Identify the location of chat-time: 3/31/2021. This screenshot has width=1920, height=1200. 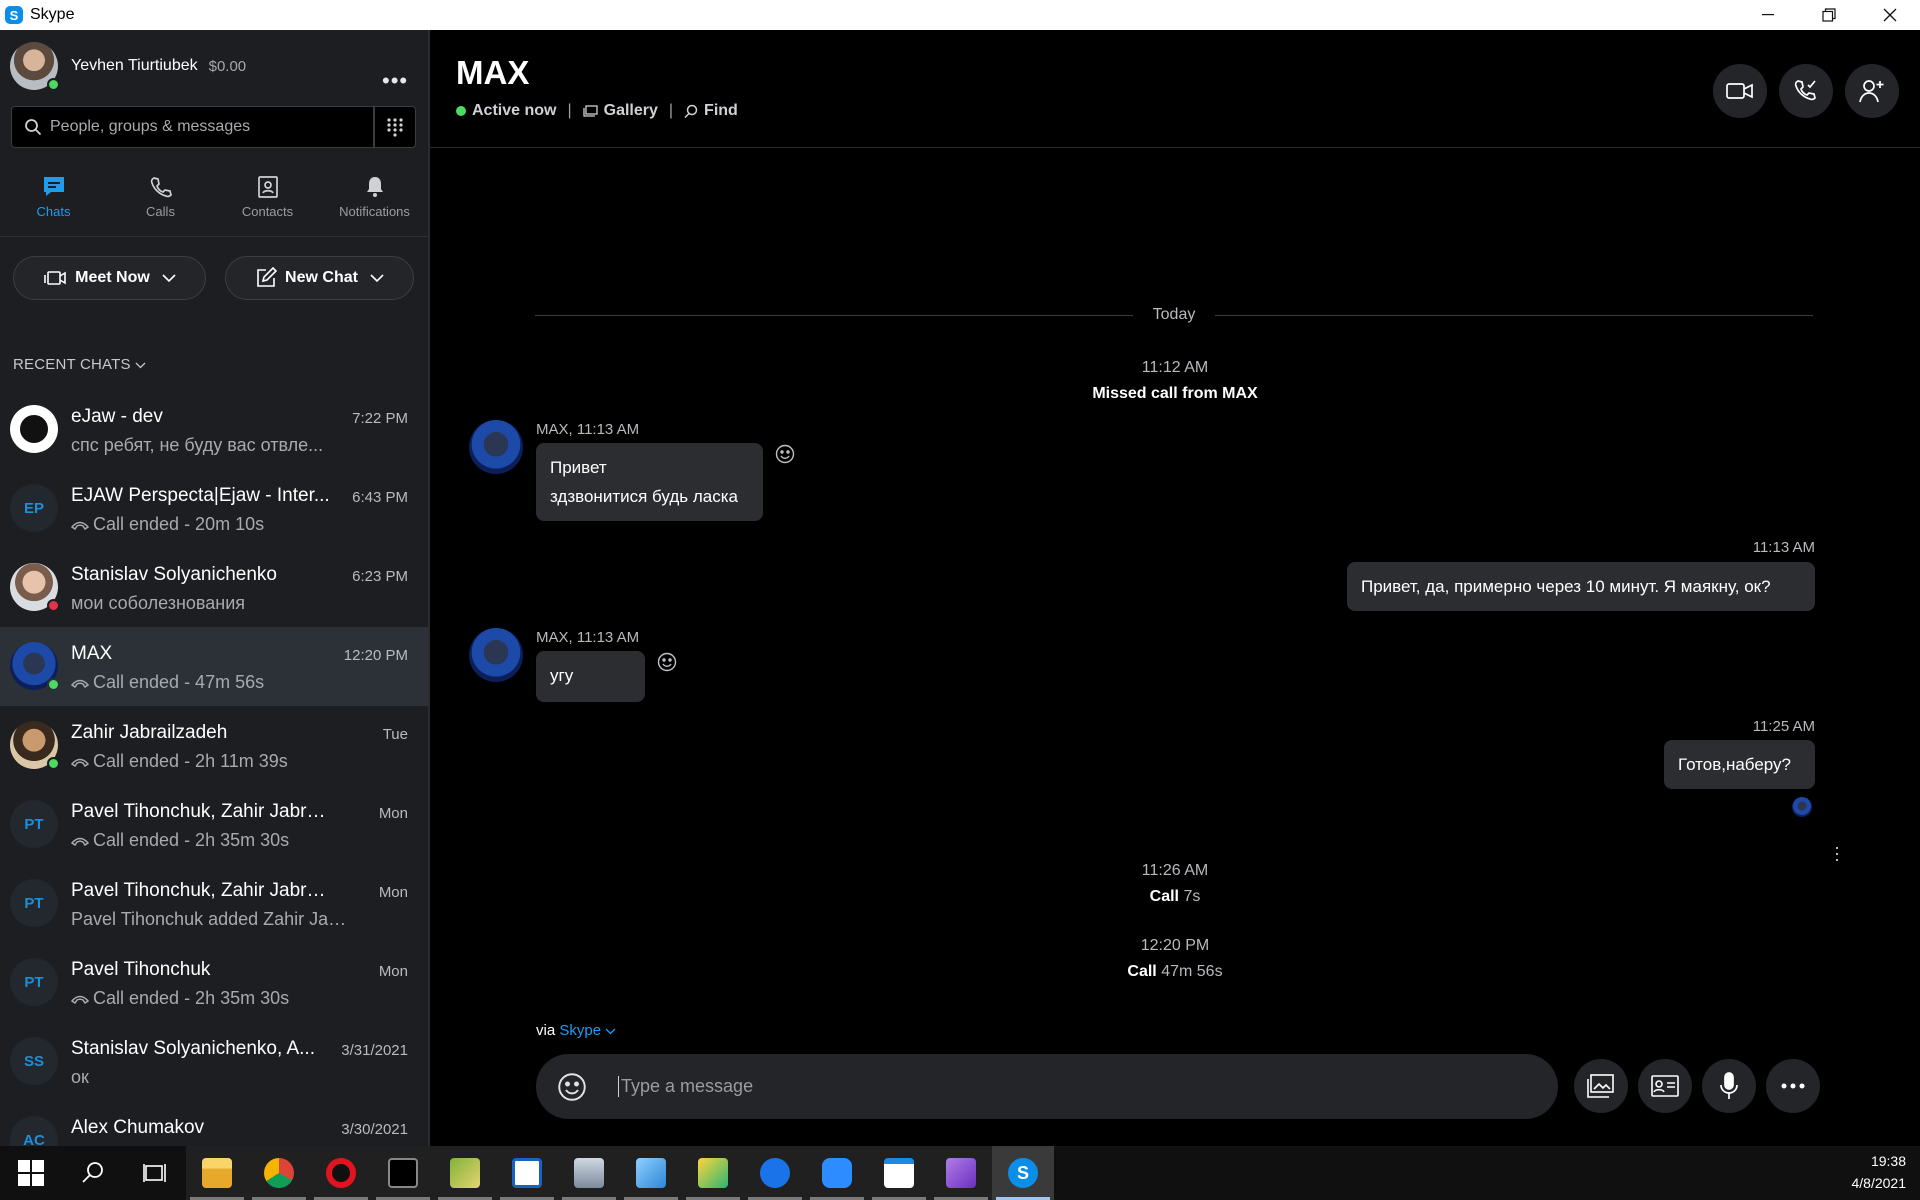
(374, 1050).